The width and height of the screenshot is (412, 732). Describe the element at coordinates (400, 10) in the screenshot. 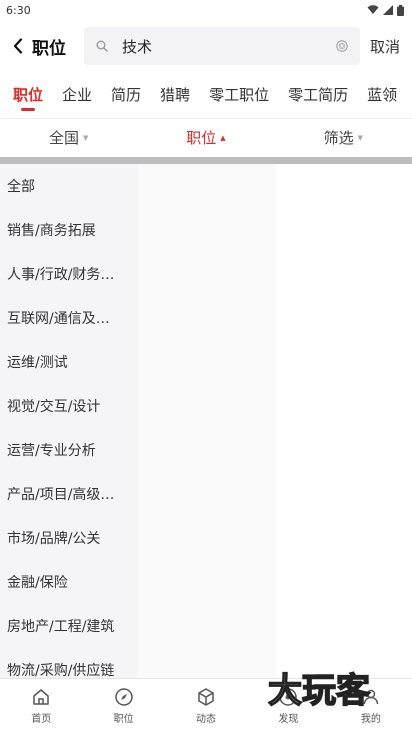

I see `battery-icon` at that location.